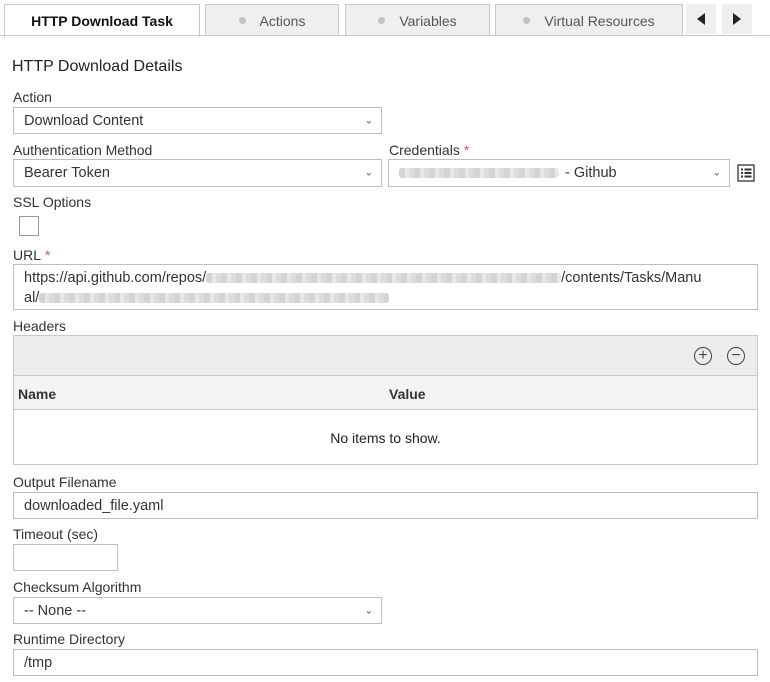 The width and height of the screenshot is (770, 682). I want to click on tab-variables: Variables, so click(417, 20).